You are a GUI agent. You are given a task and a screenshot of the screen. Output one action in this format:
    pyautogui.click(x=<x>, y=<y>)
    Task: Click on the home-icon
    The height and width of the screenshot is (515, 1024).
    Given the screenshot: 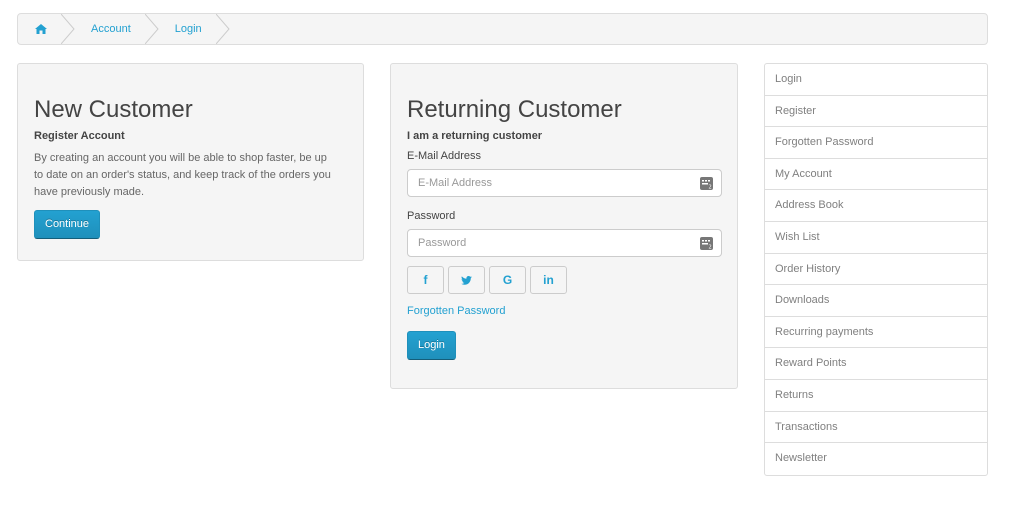 What is the action you would take?
    pyautogui.click(x=41, y=29)
    